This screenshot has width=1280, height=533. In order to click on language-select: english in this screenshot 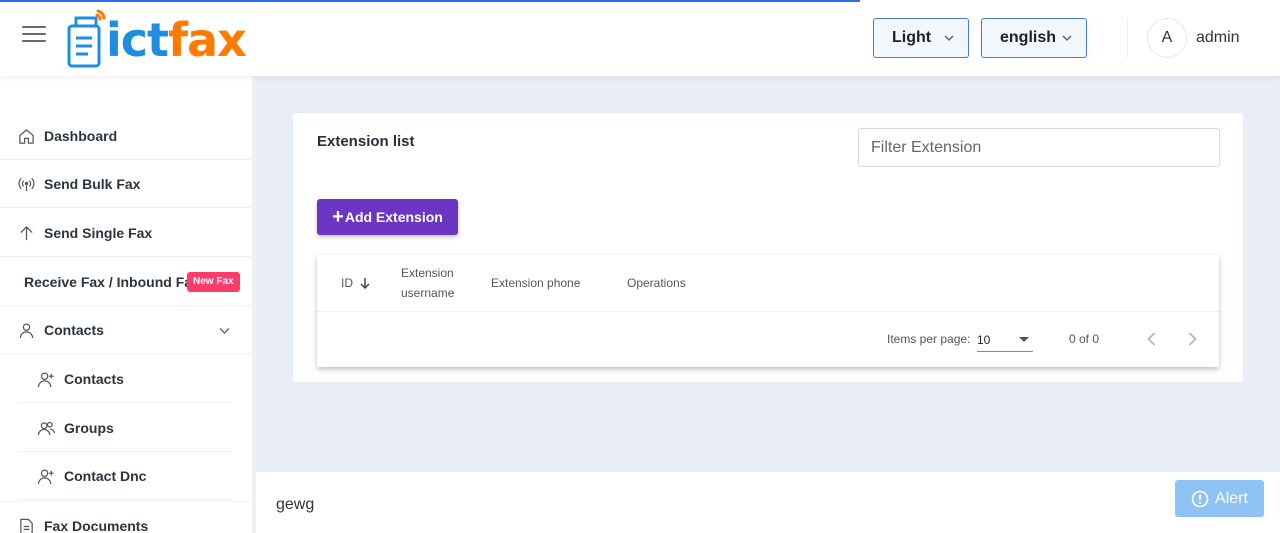, I will do `click(1034, 38)`.